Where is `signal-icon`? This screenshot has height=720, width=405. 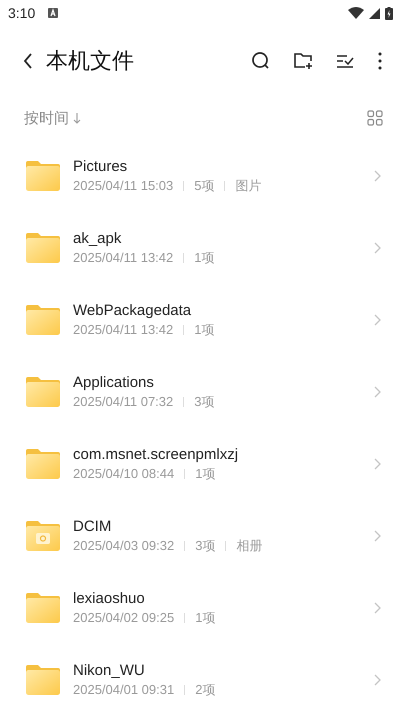 signal-icon is located at coordinates (374, 13).